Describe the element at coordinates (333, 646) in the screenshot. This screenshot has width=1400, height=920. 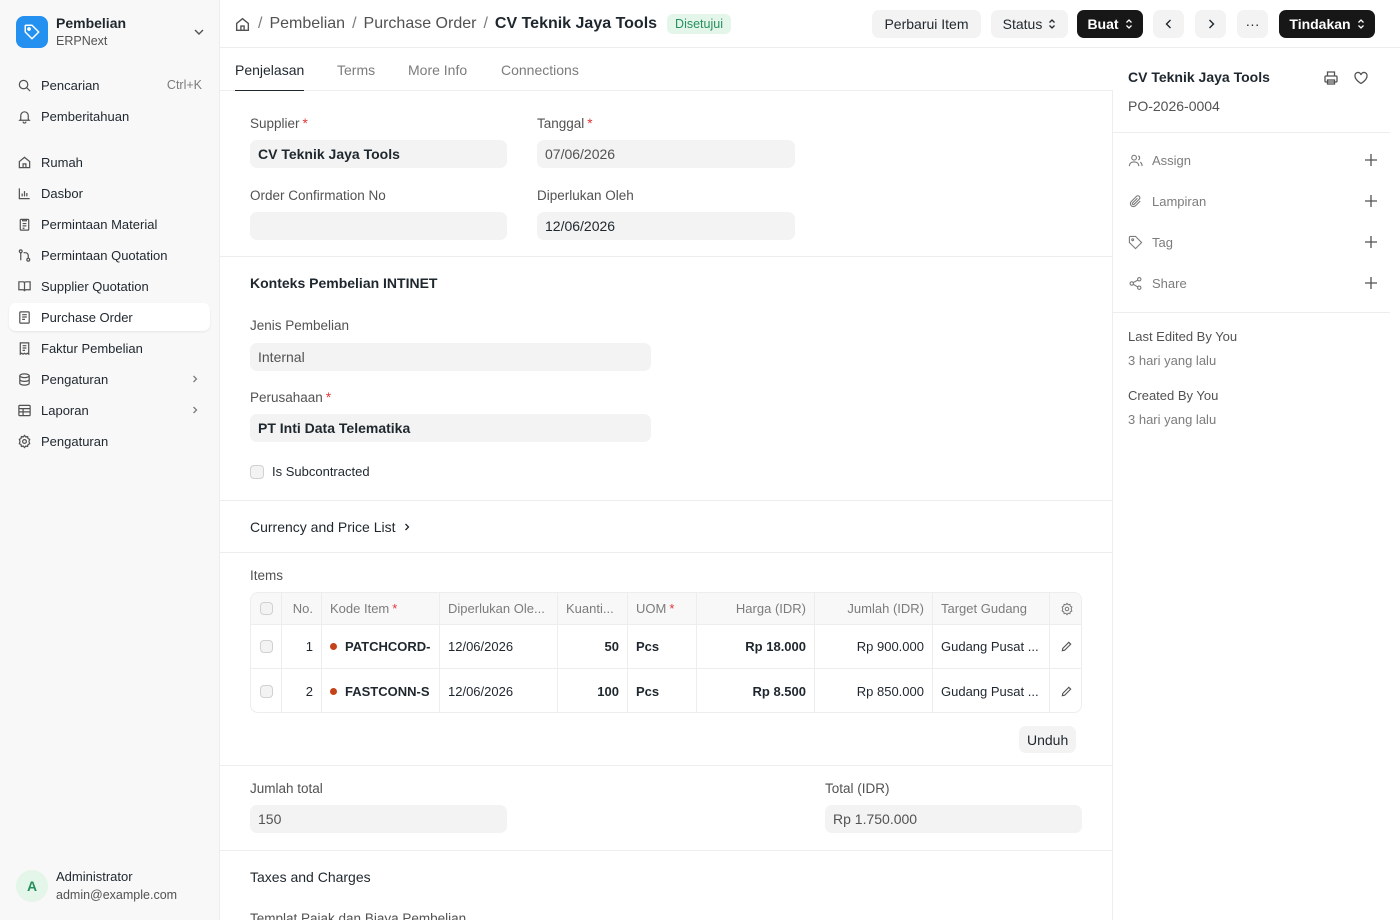
I see `status-dot` at that location.